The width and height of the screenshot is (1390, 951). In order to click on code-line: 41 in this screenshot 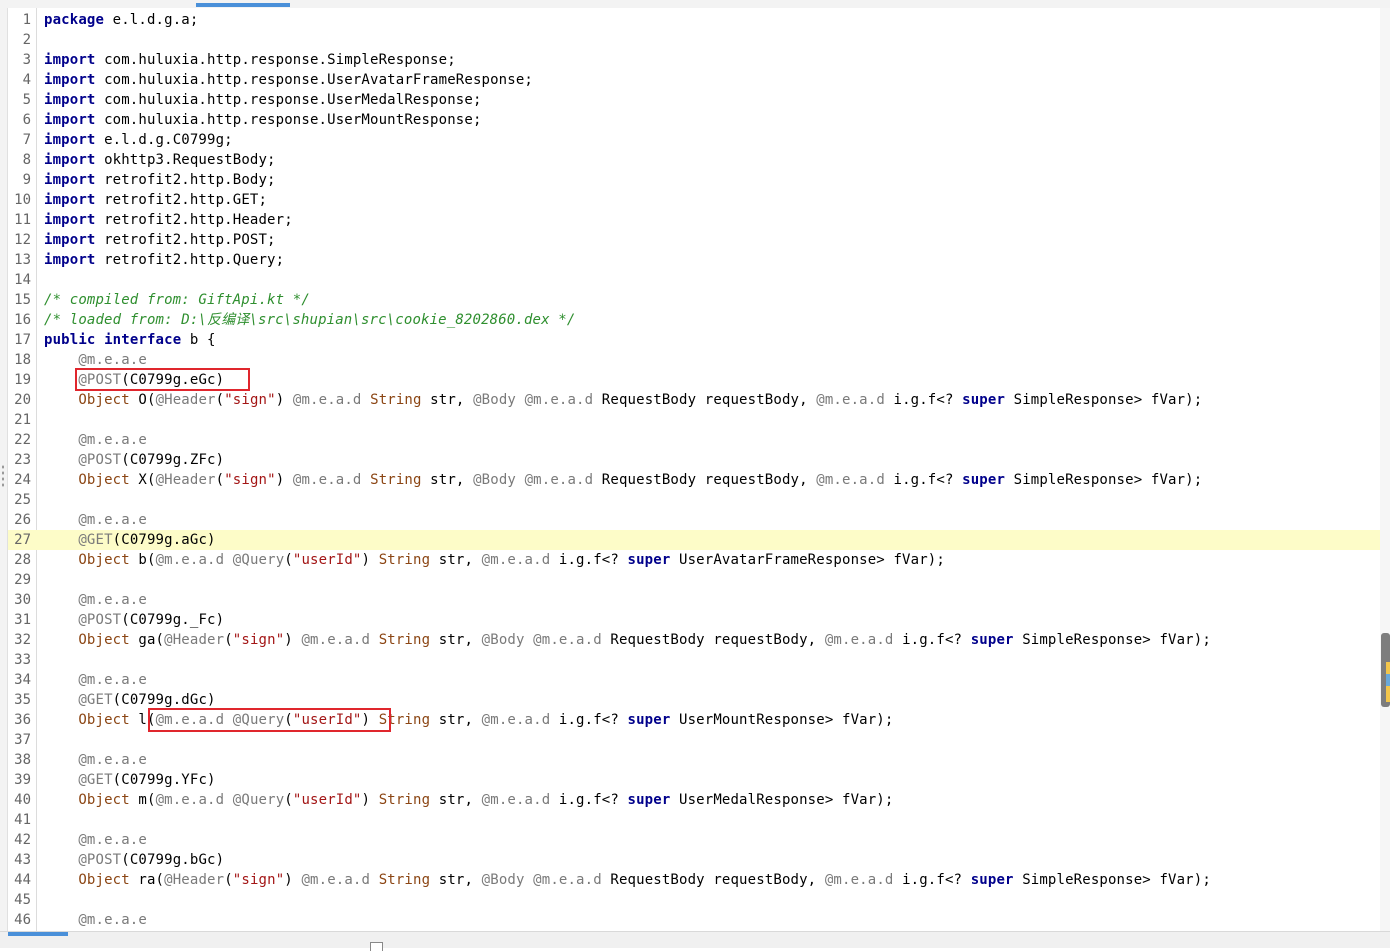, I will do `click(694, 820)`.